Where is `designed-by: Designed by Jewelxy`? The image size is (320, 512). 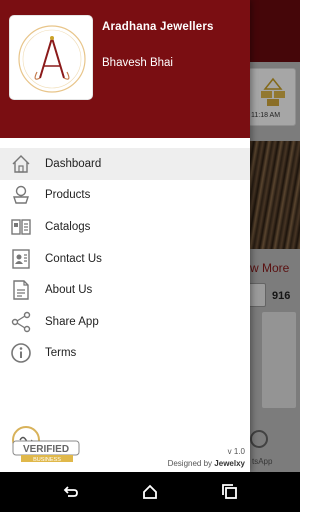 designed-by: Designed by Jewelxy is located at coordinates (206, 463).